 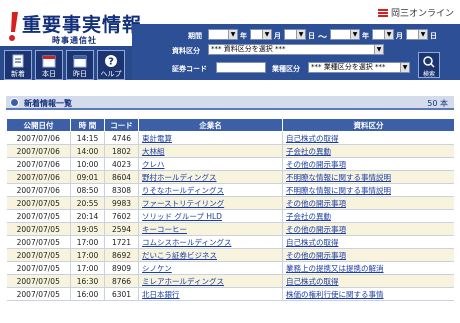 What do you see at coordinates (241, 67) in the screenshot?
I see `securities-code-input` at bounding box center [241, 67].